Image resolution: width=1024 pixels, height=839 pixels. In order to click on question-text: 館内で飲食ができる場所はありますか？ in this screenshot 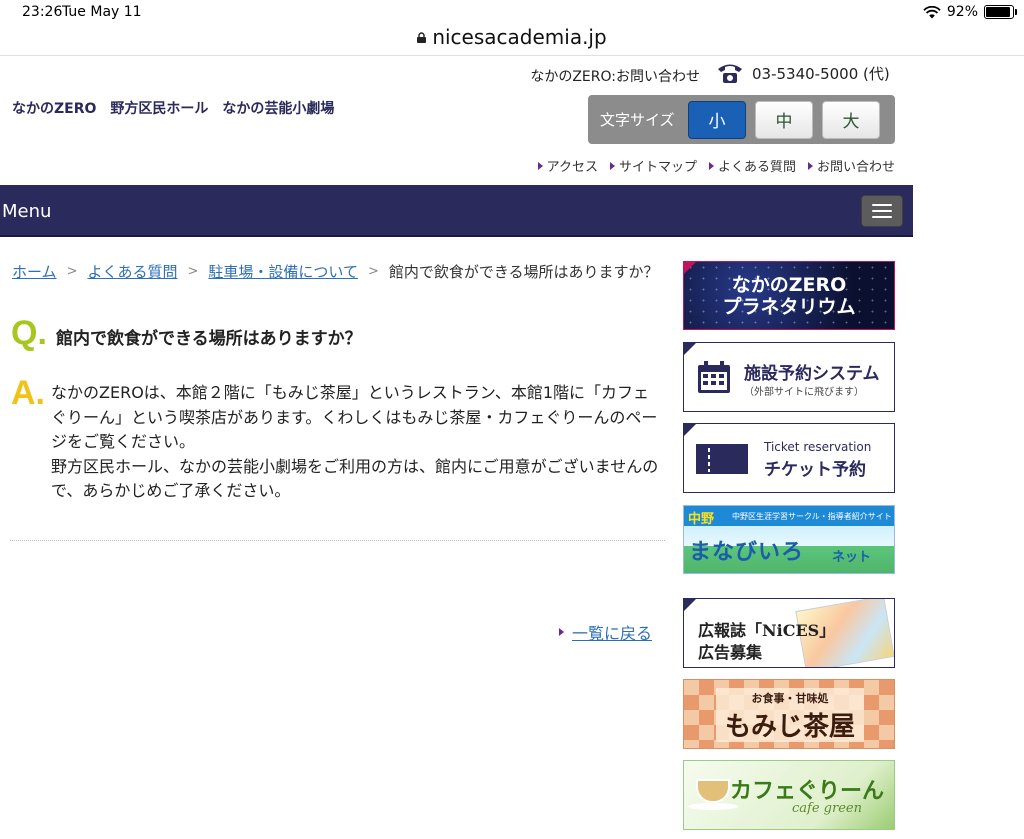, I will do `click(209, 339)`.